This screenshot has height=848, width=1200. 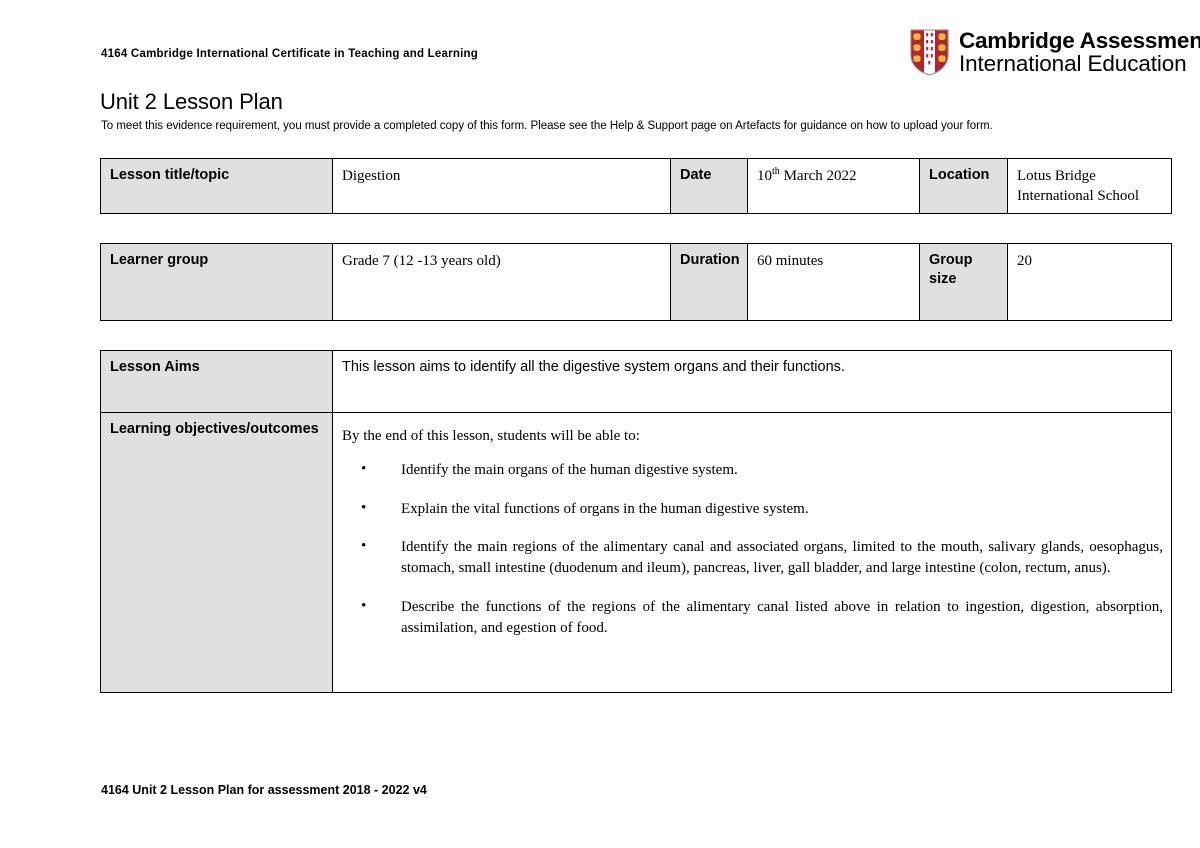 What do you see at coordinates (1089, 282) in the screenshot?
I see `group-size-value: 20` at bounding box center [1089, 282].